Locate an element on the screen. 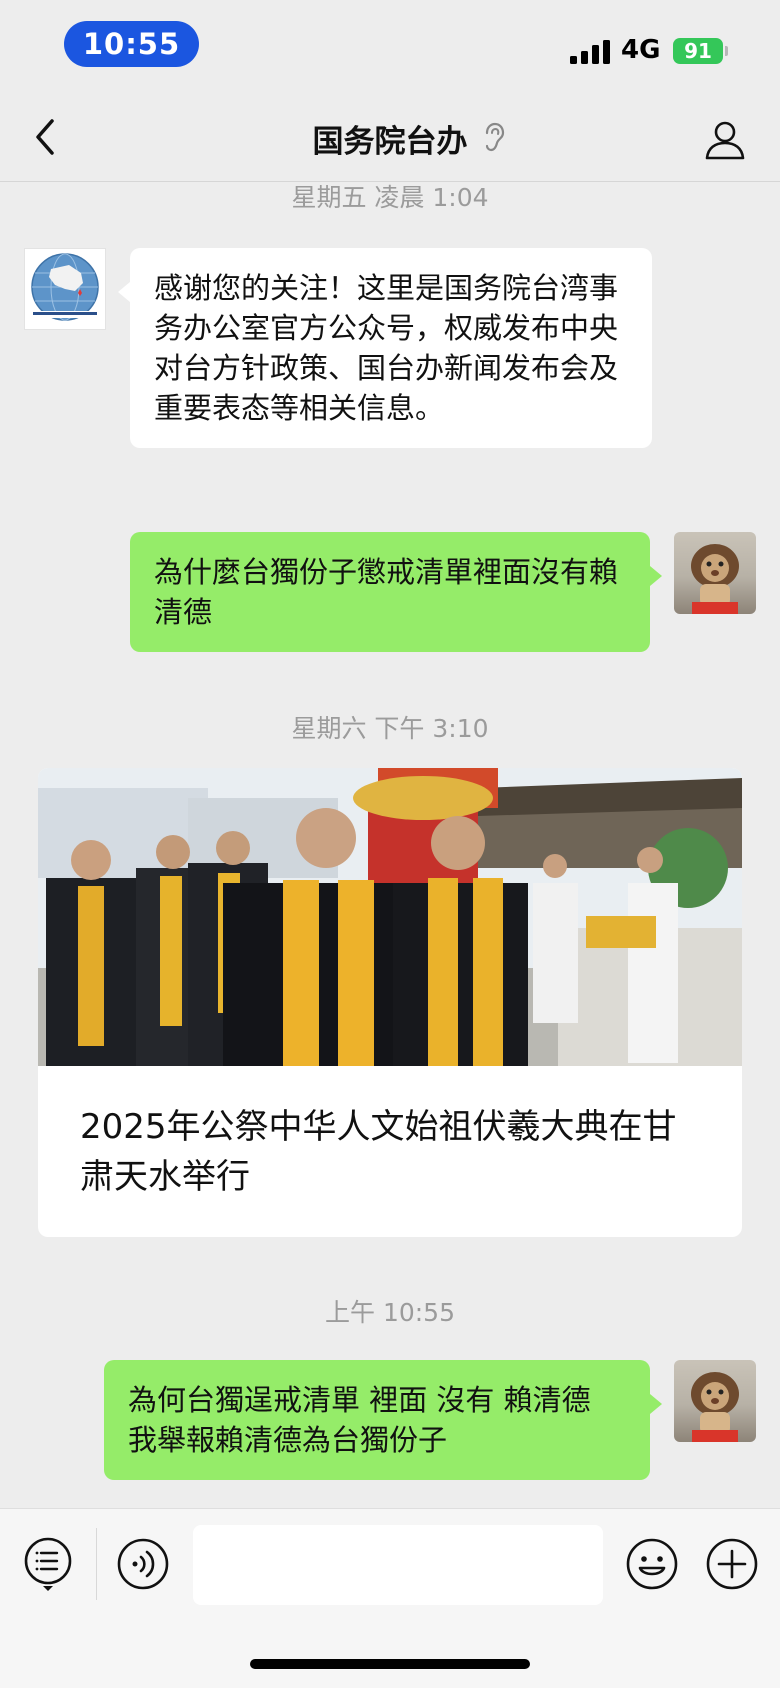 The height and width of the screenshot is (1688, 780). official-avatar is located at coordinates (65, 289).